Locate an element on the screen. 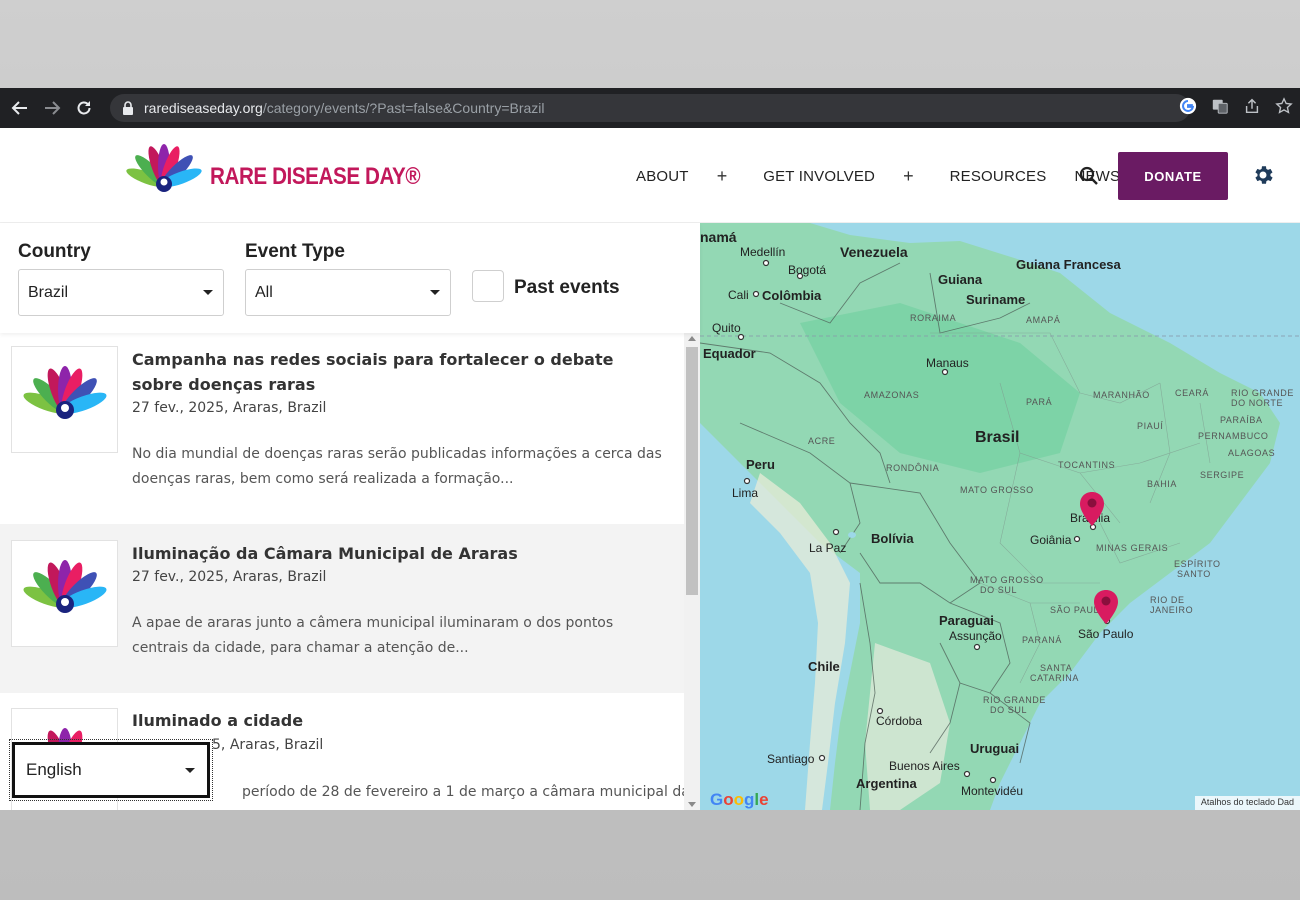 This screenshot has width=1300, height=900. bookmark-star-icon is located at coordinates (1284, 106).